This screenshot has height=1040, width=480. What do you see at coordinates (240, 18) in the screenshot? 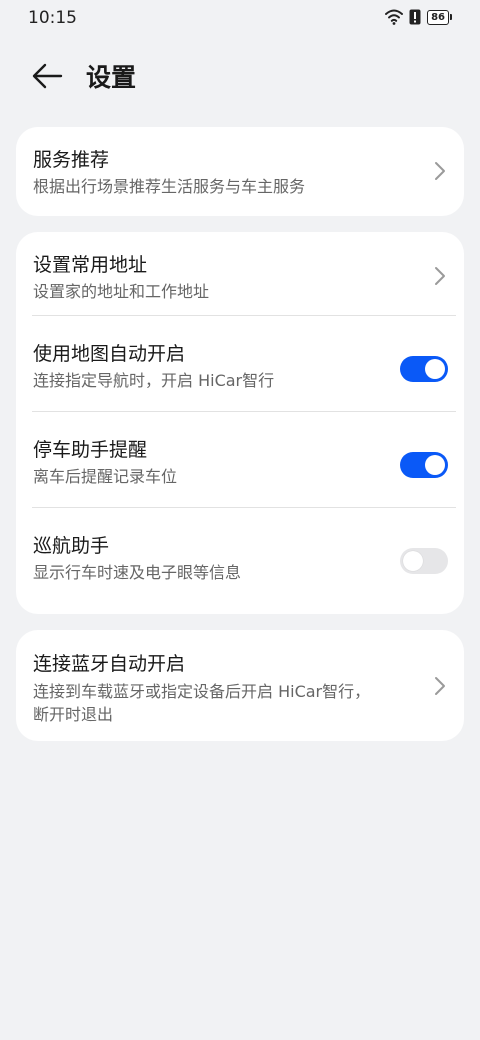
I see `status-bar: 10:15 86` at bounding box center [240, 18].